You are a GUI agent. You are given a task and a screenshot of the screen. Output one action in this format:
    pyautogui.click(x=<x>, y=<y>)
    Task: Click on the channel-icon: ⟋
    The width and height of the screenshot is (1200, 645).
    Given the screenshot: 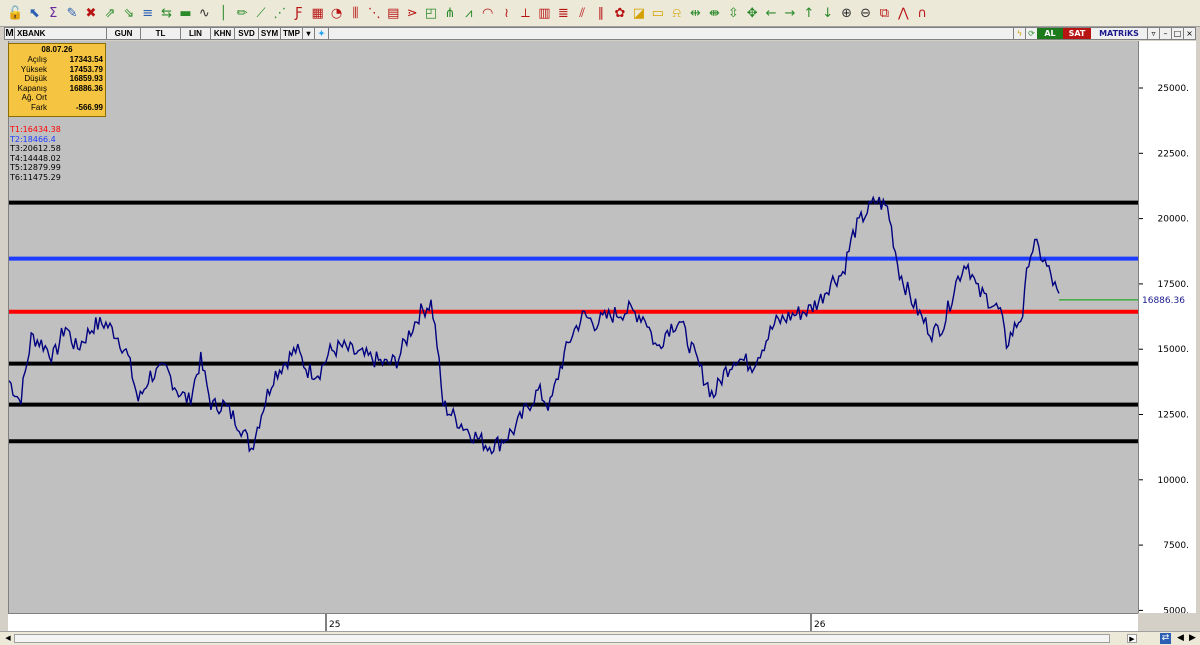 What is the action you would take?
    pyautogui.click(x=261, y=13)
    